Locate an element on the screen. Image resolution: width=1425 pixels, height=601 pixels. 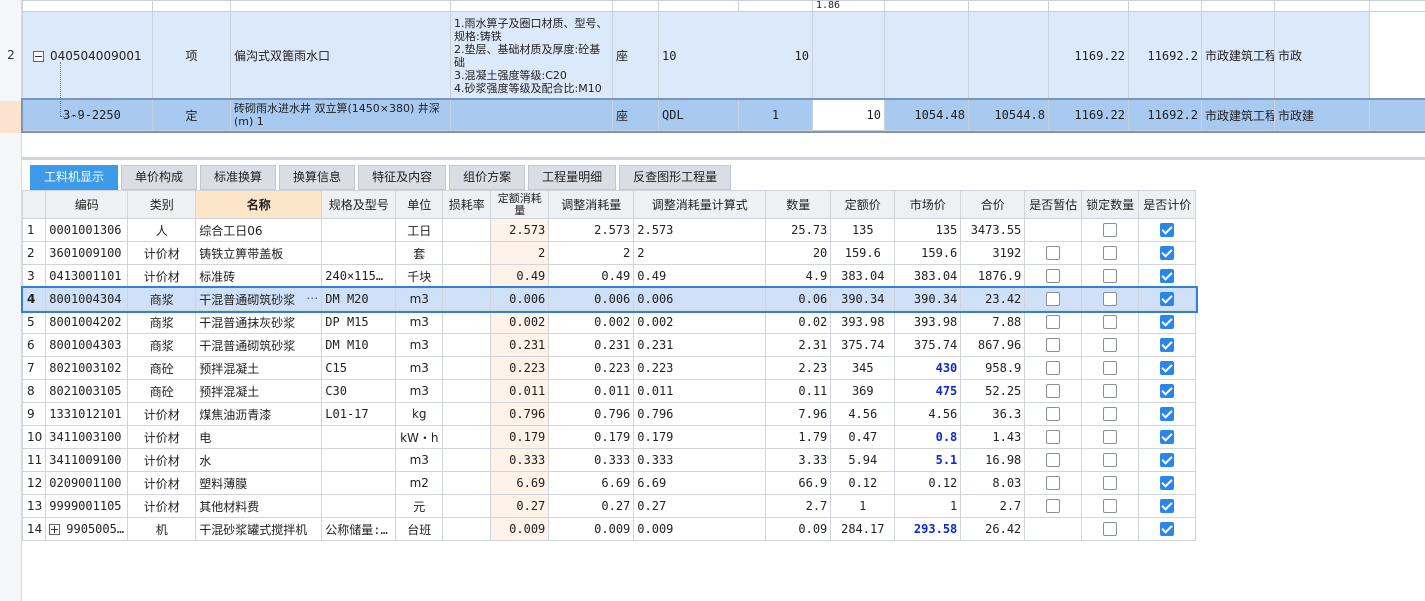
cell-code: 8001004202 is located at coordinates (87, 322).